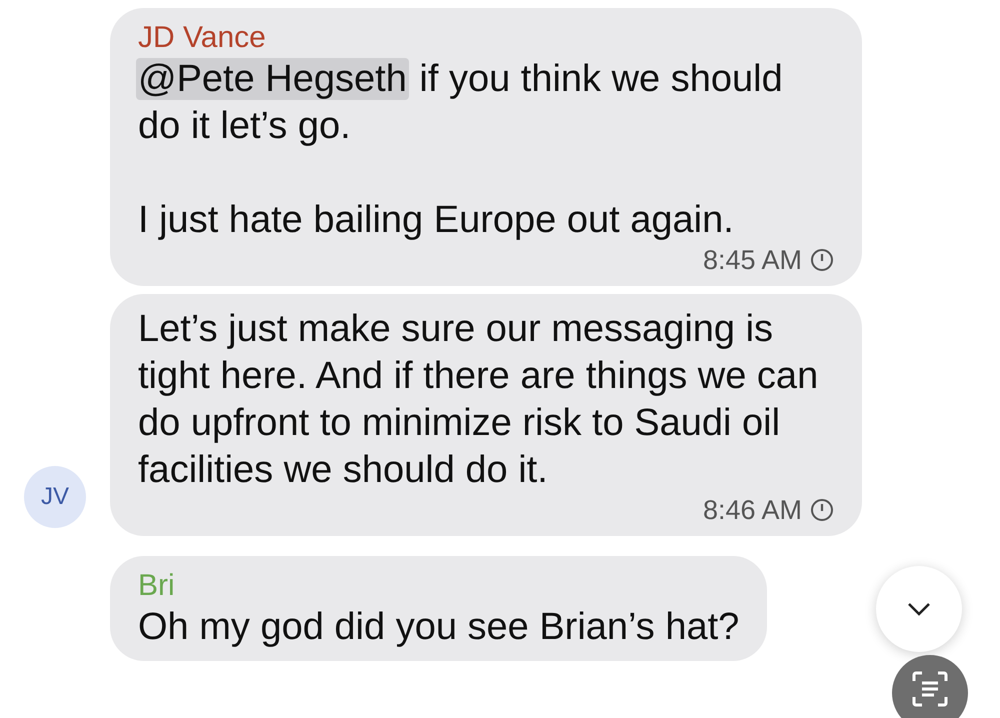 This screenshot has width=1000, height=718. I want to click on sender-name: Bri, so click(157, 586).